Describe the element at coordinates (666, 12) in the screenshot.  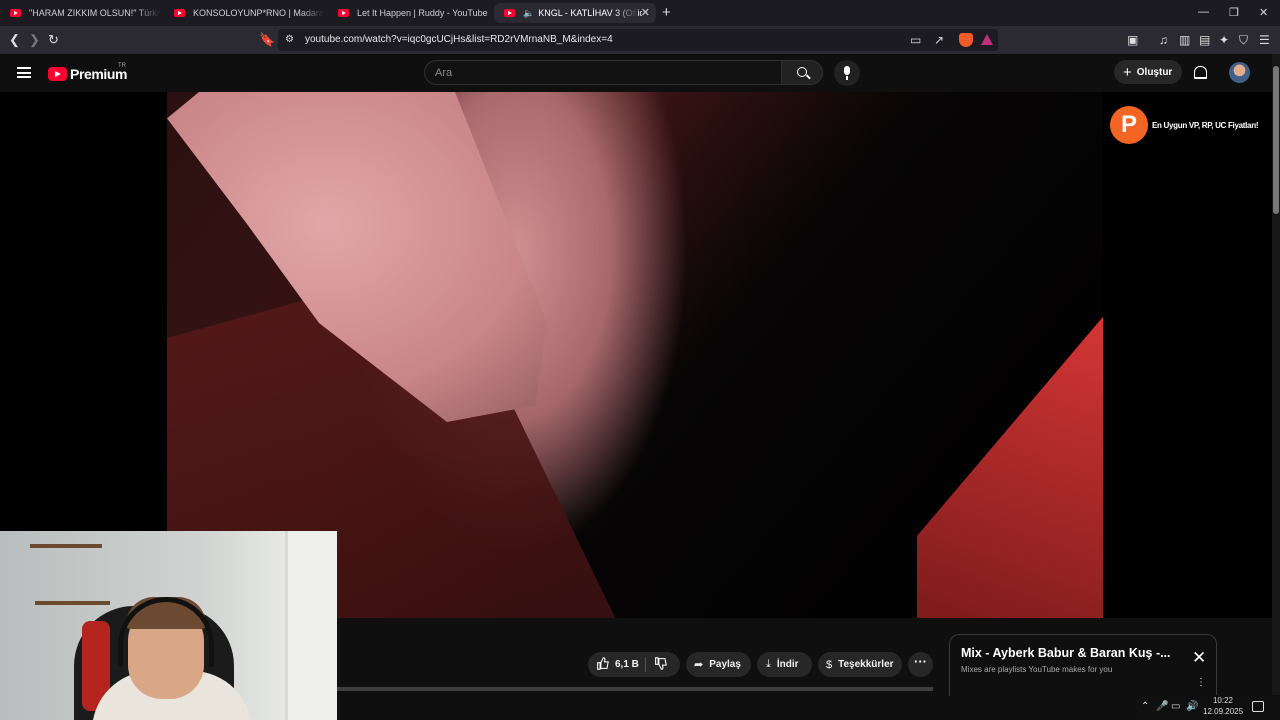
I see `new-tab-icon: +` at that location.